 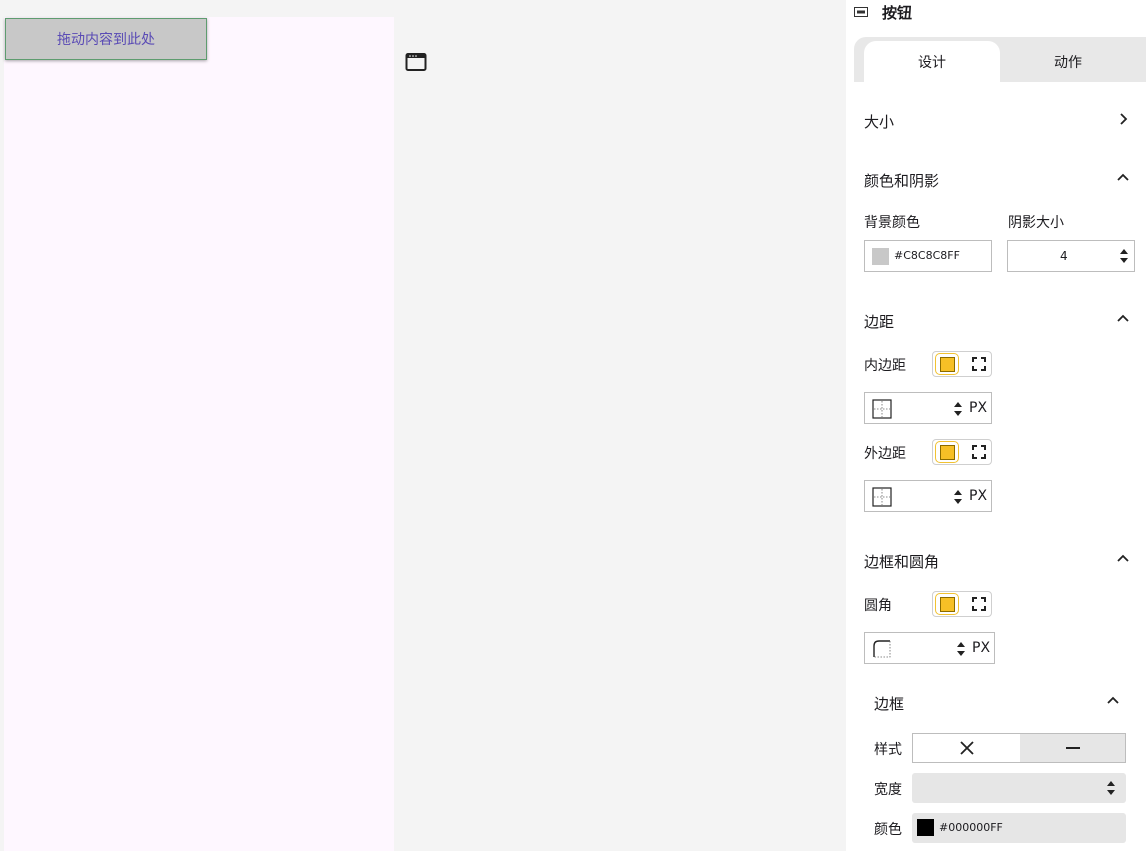 I want to click on radius-input: PX, so click(x=929, y=648).